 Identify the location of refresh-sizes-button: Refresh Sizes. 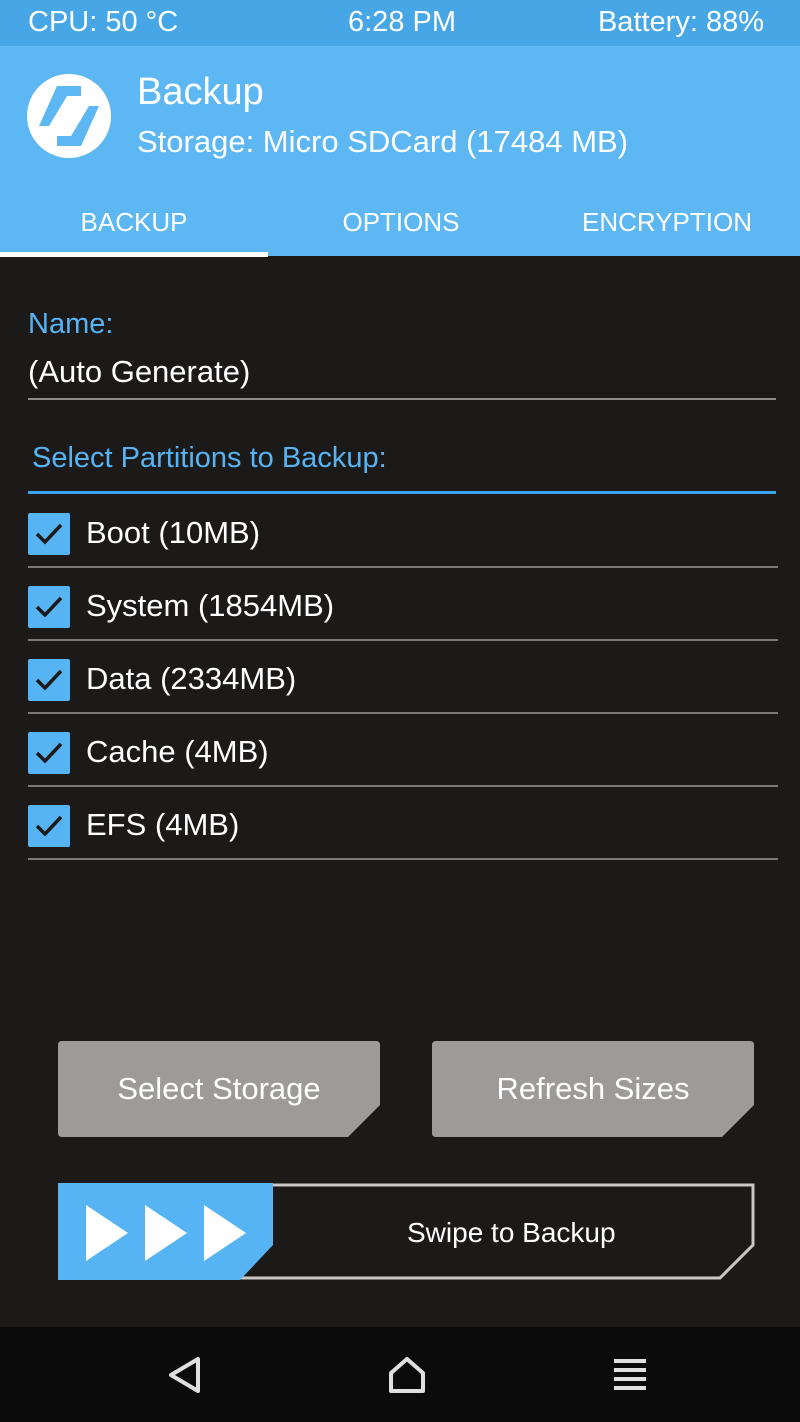
(593, 1089).